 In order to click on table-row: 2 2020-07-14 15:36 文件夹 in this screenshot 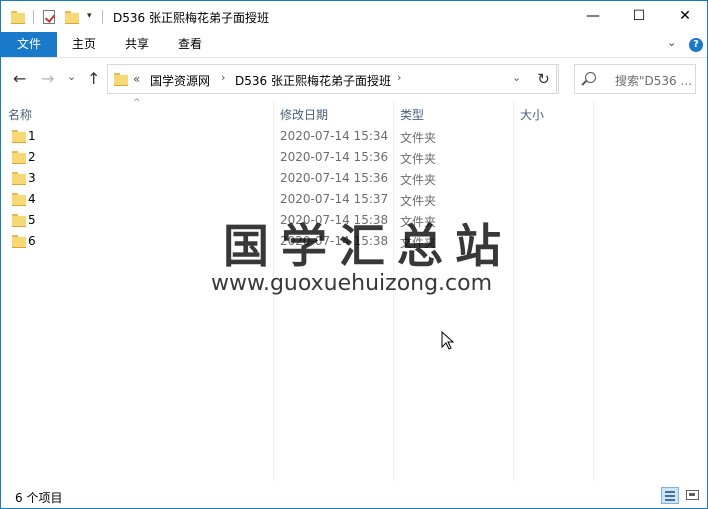, I will do `click(354, 157)`.